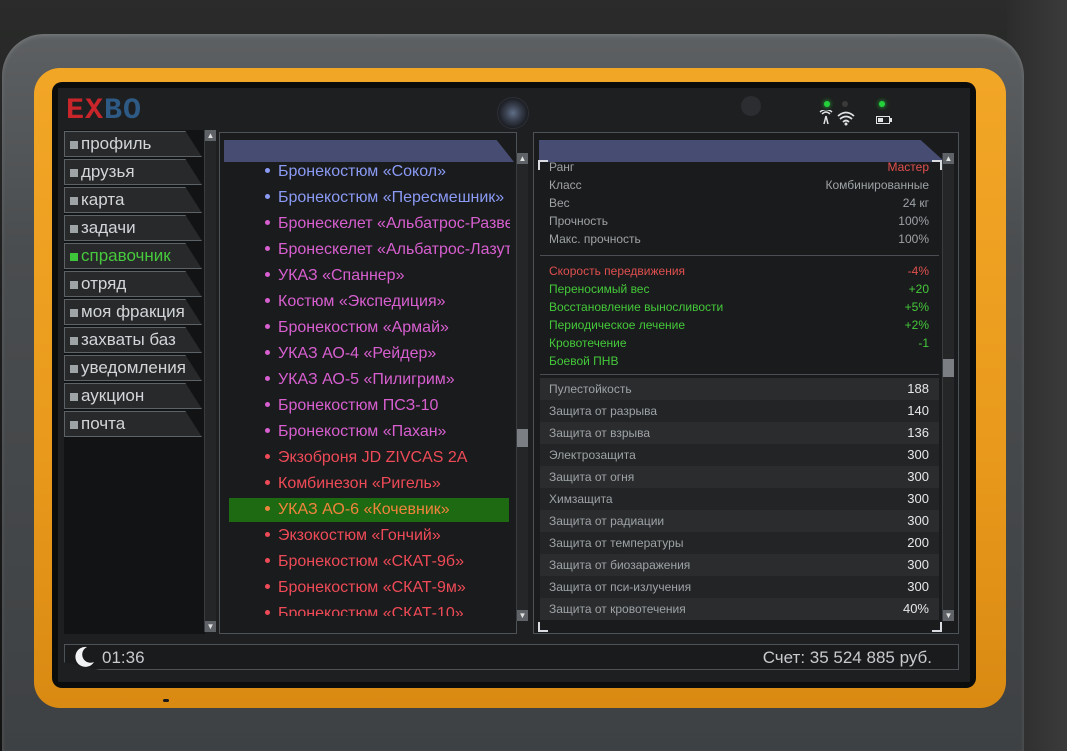 This screenshot has width=1067, height=751. I want to click on list-item: УКАЗ АО-5 «Пилигрим», so click(369, 380).